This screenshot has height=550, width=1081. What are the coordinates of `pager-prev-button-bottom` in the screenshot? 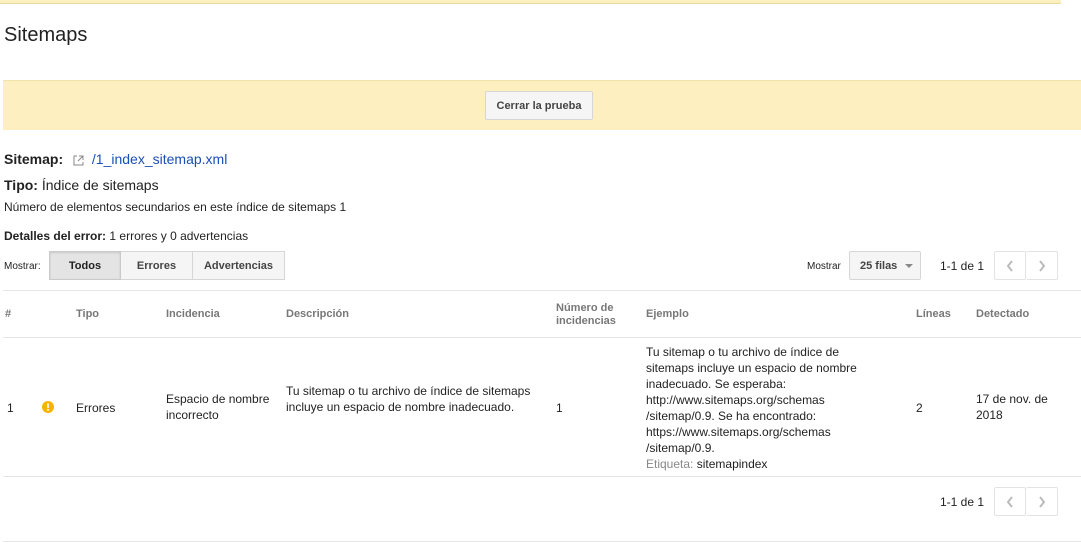 It's located at (1010, 501).